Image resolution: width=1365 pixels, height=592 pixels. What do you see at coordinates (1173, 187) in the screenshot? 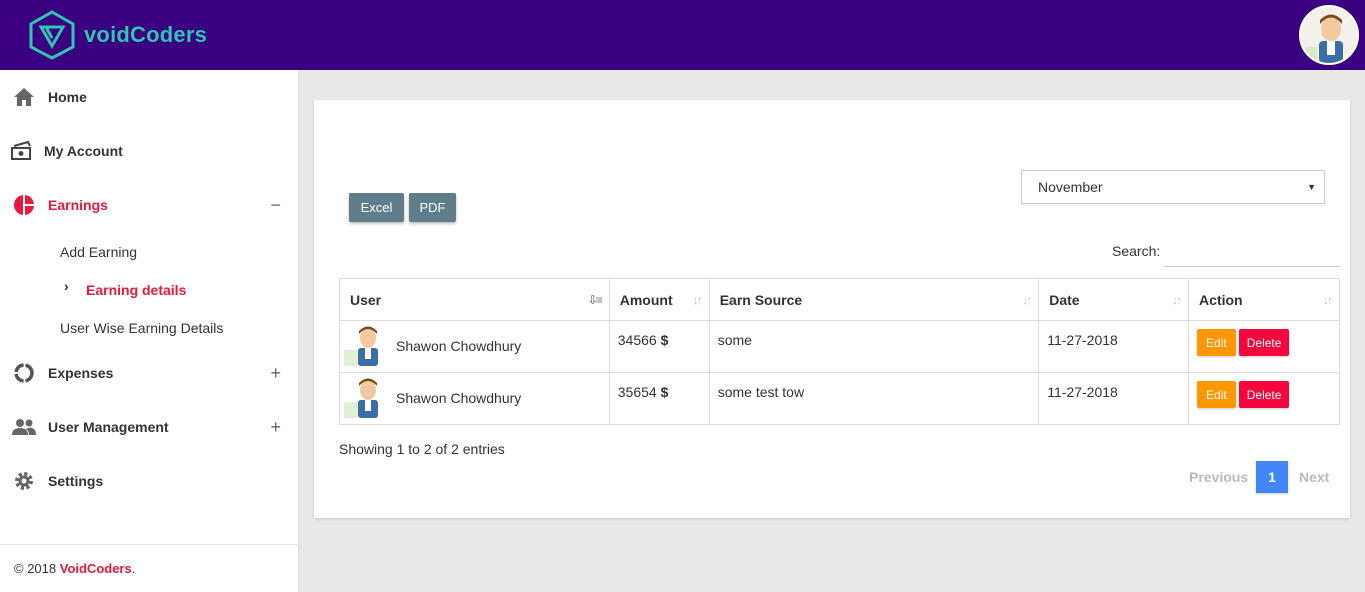
I see `month-select: November ▼` at bounding box center [1173, 187].